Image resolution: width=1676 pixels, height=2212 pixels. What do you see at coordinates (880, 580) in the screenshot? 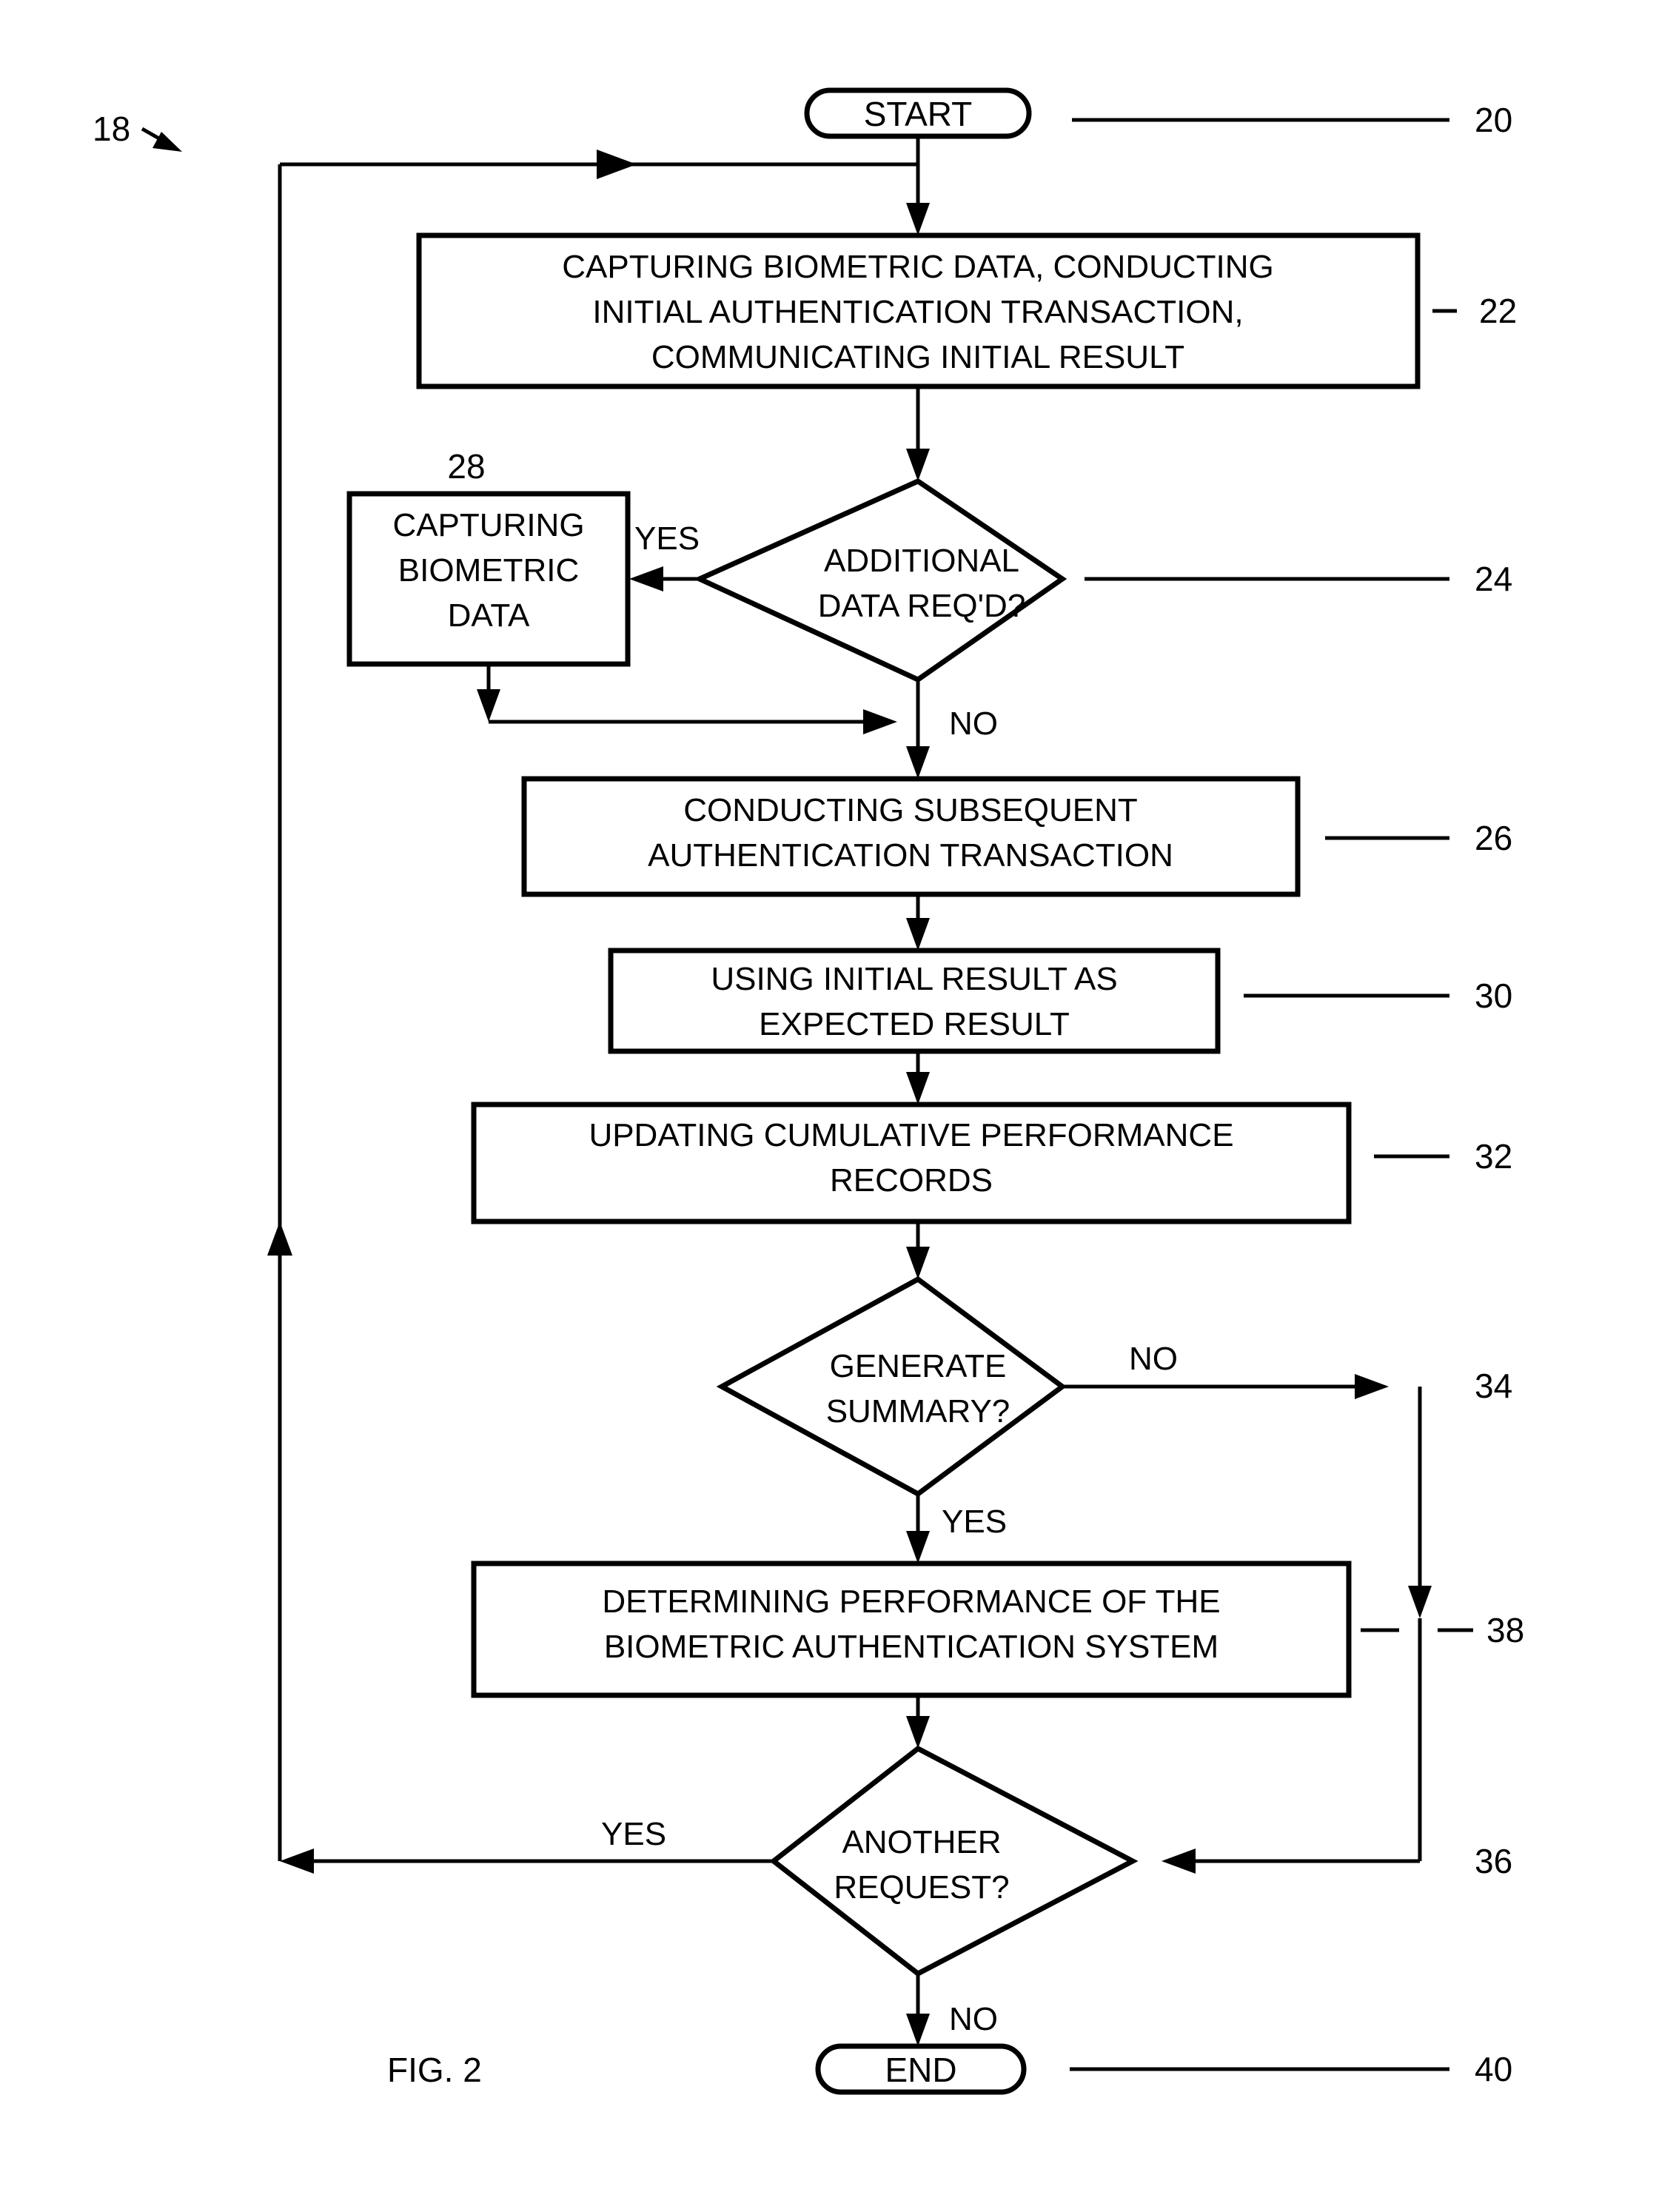
I see `decision-additional-data: ADDITIONAL DATA REQ'D?` at bounding box center [880, 580].